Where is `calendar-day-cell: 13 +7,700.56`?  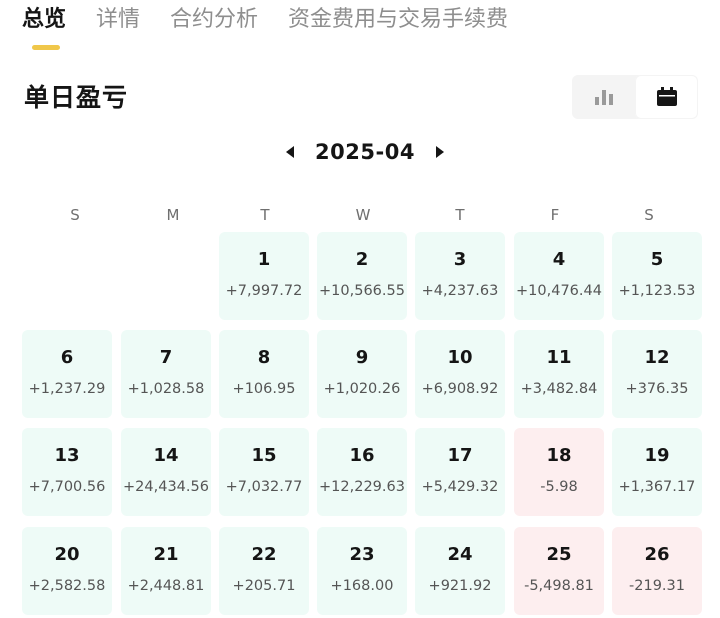
calendar-day-cell: 13 +7,700.56 is located at coordinates (67, 472).